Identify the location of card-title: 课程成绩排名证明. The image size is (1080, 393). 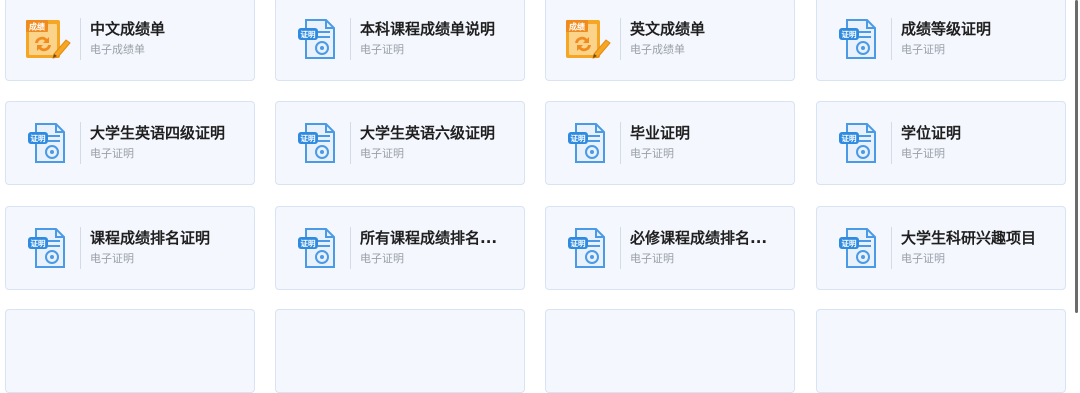
(150, 238).